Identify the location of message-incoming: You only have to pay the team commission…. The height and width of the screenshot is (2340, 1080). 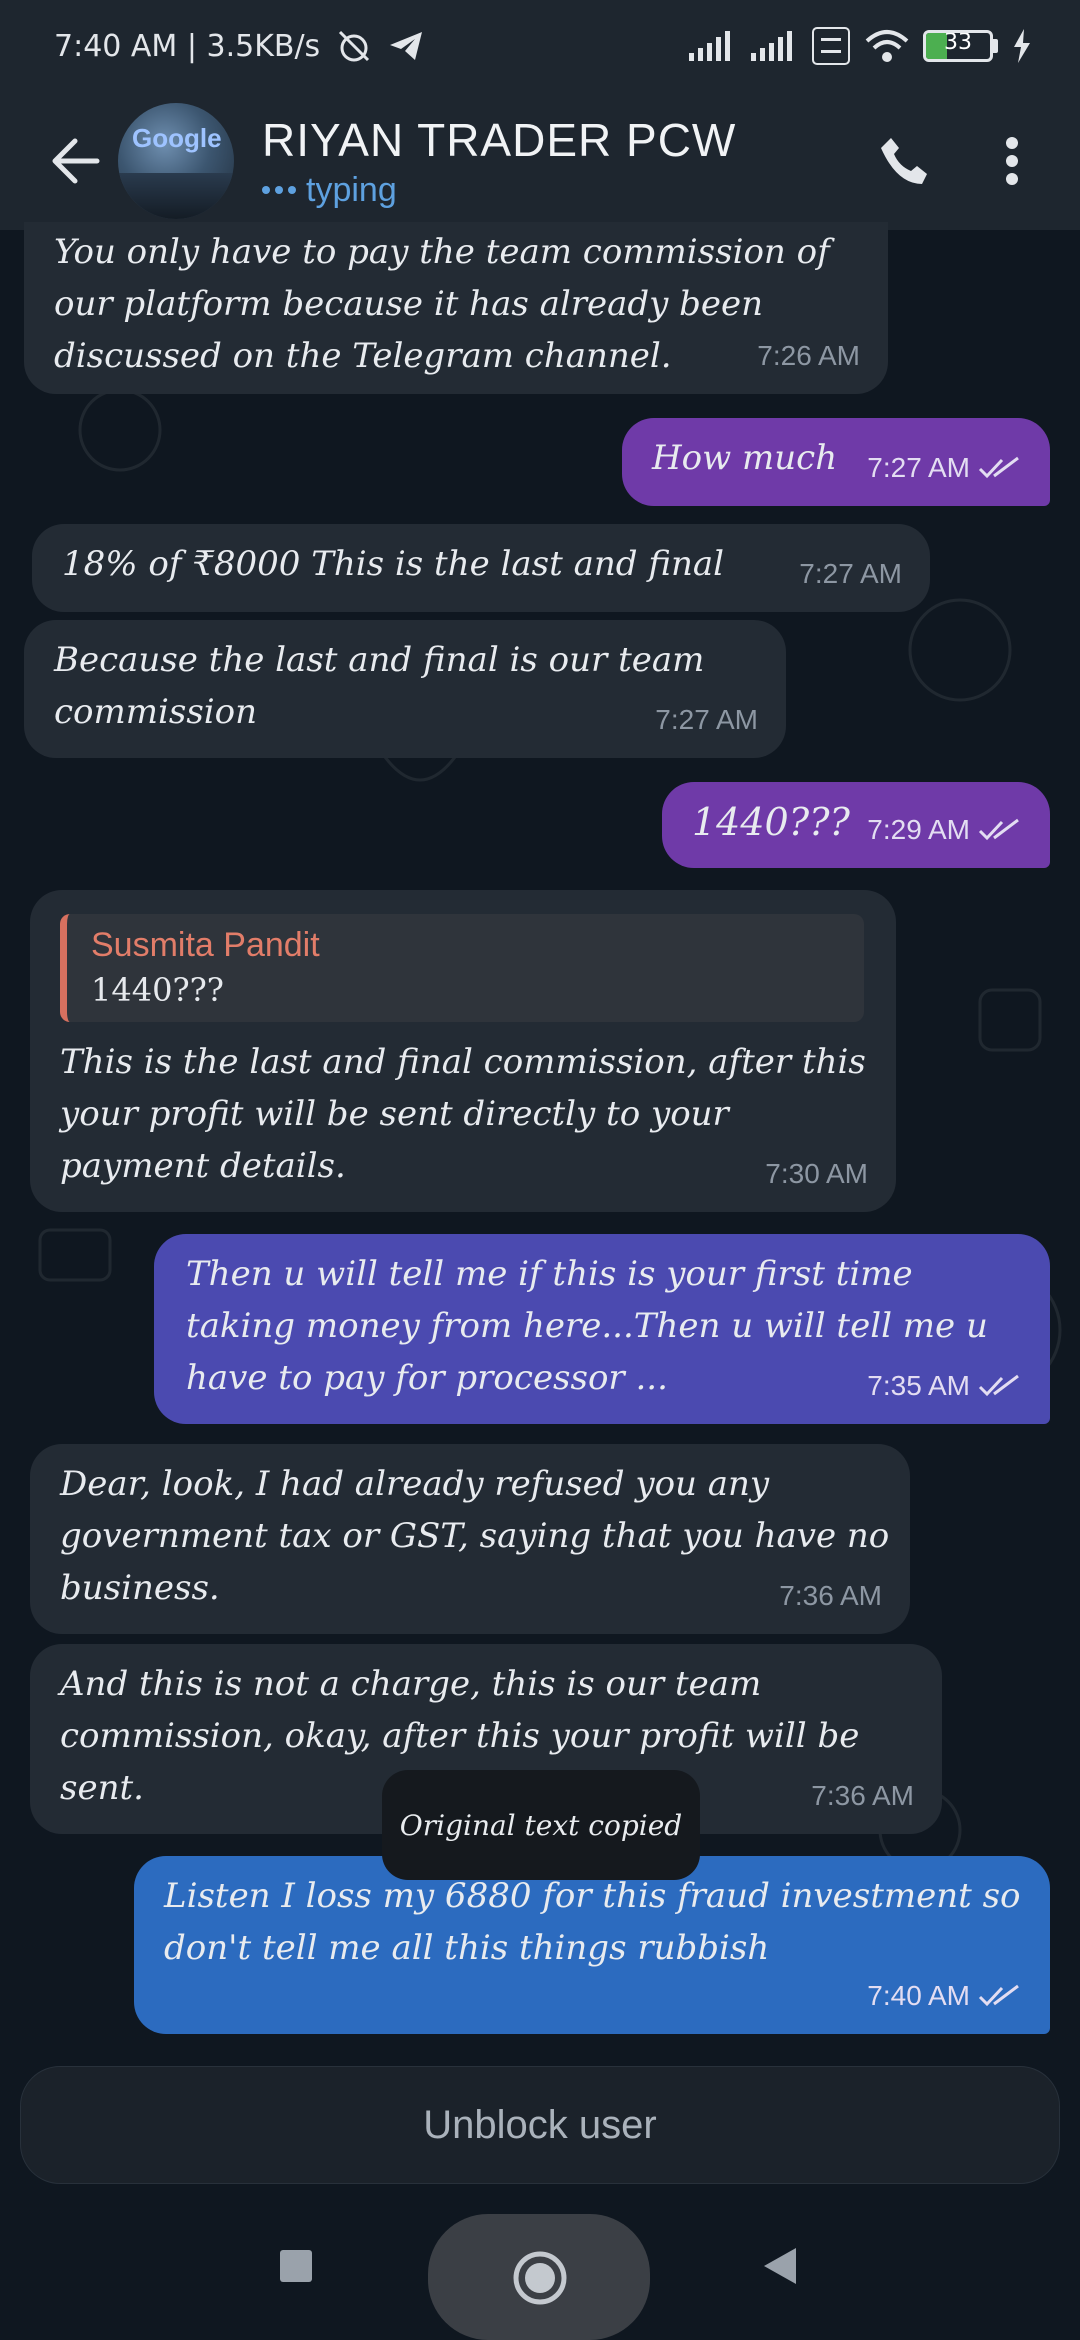
(456, 308).